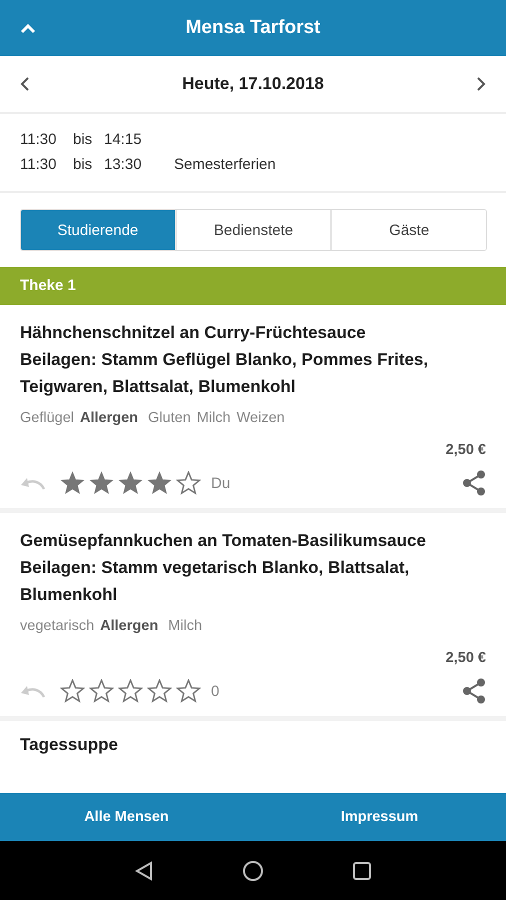 This screenshot has height=900, width=506. What do you see at coordinates (225, 373) in the screenshot?
I see `meal-sides: Beilagen: Stamm Geflügel Blanko, Pommes Frites, Teigwaren, Blattsalat, Blumenkohl` at bounding box center [225, 373].